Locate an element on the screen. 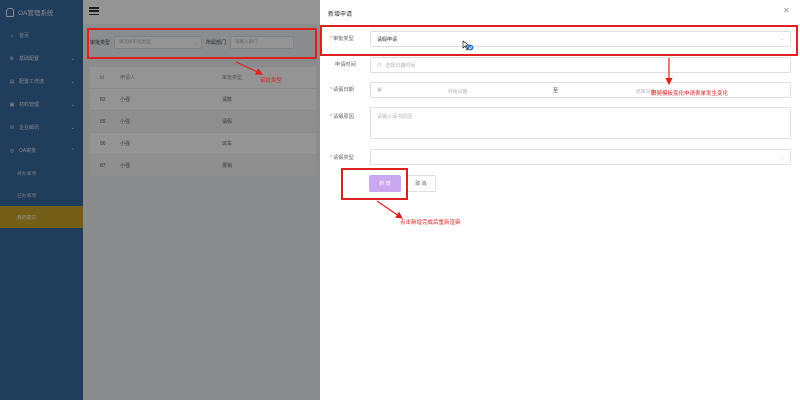 The width and height of the screenshot is (800, 400). leave-type-select: ⌄ is located at coordinates (580, 157).